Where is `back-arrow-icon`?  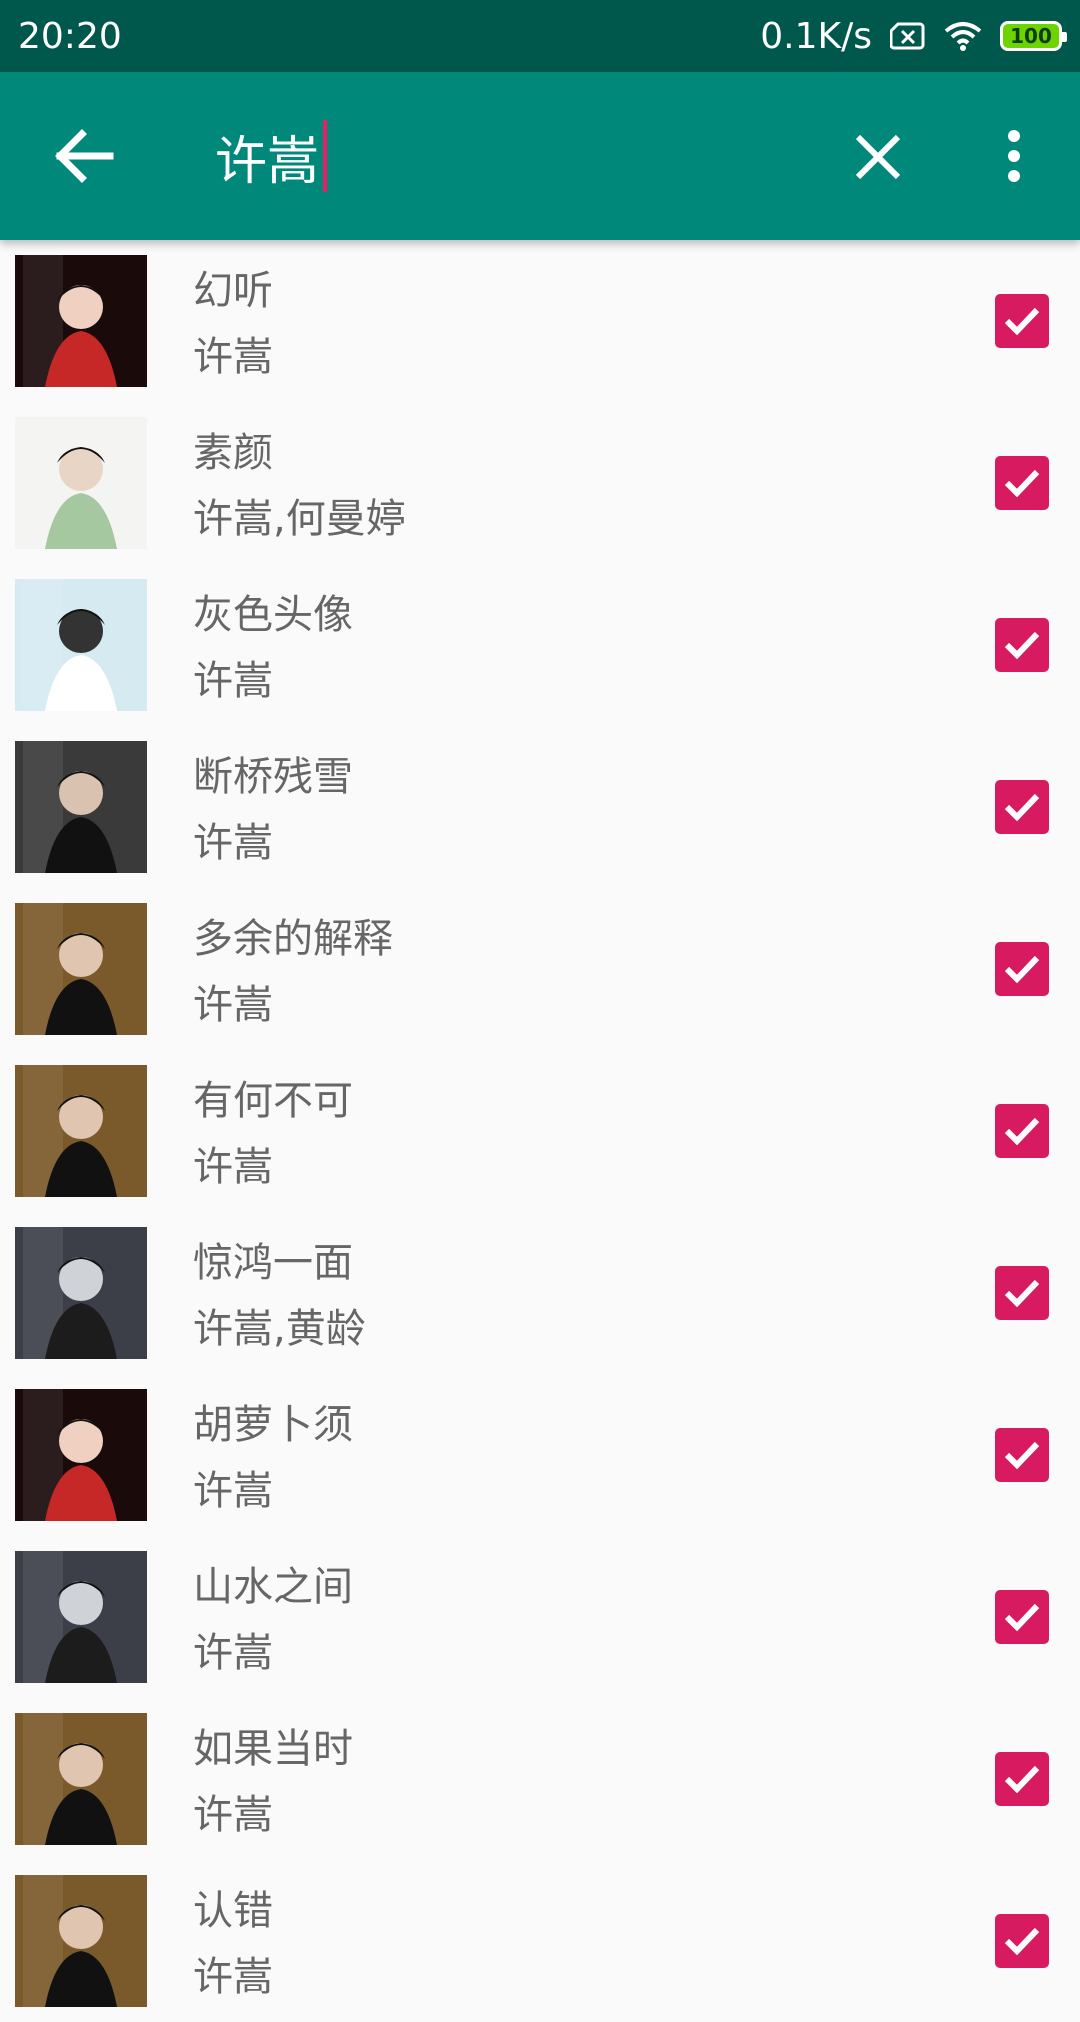
back-arrow-icon is located at coordinates (84, 156).